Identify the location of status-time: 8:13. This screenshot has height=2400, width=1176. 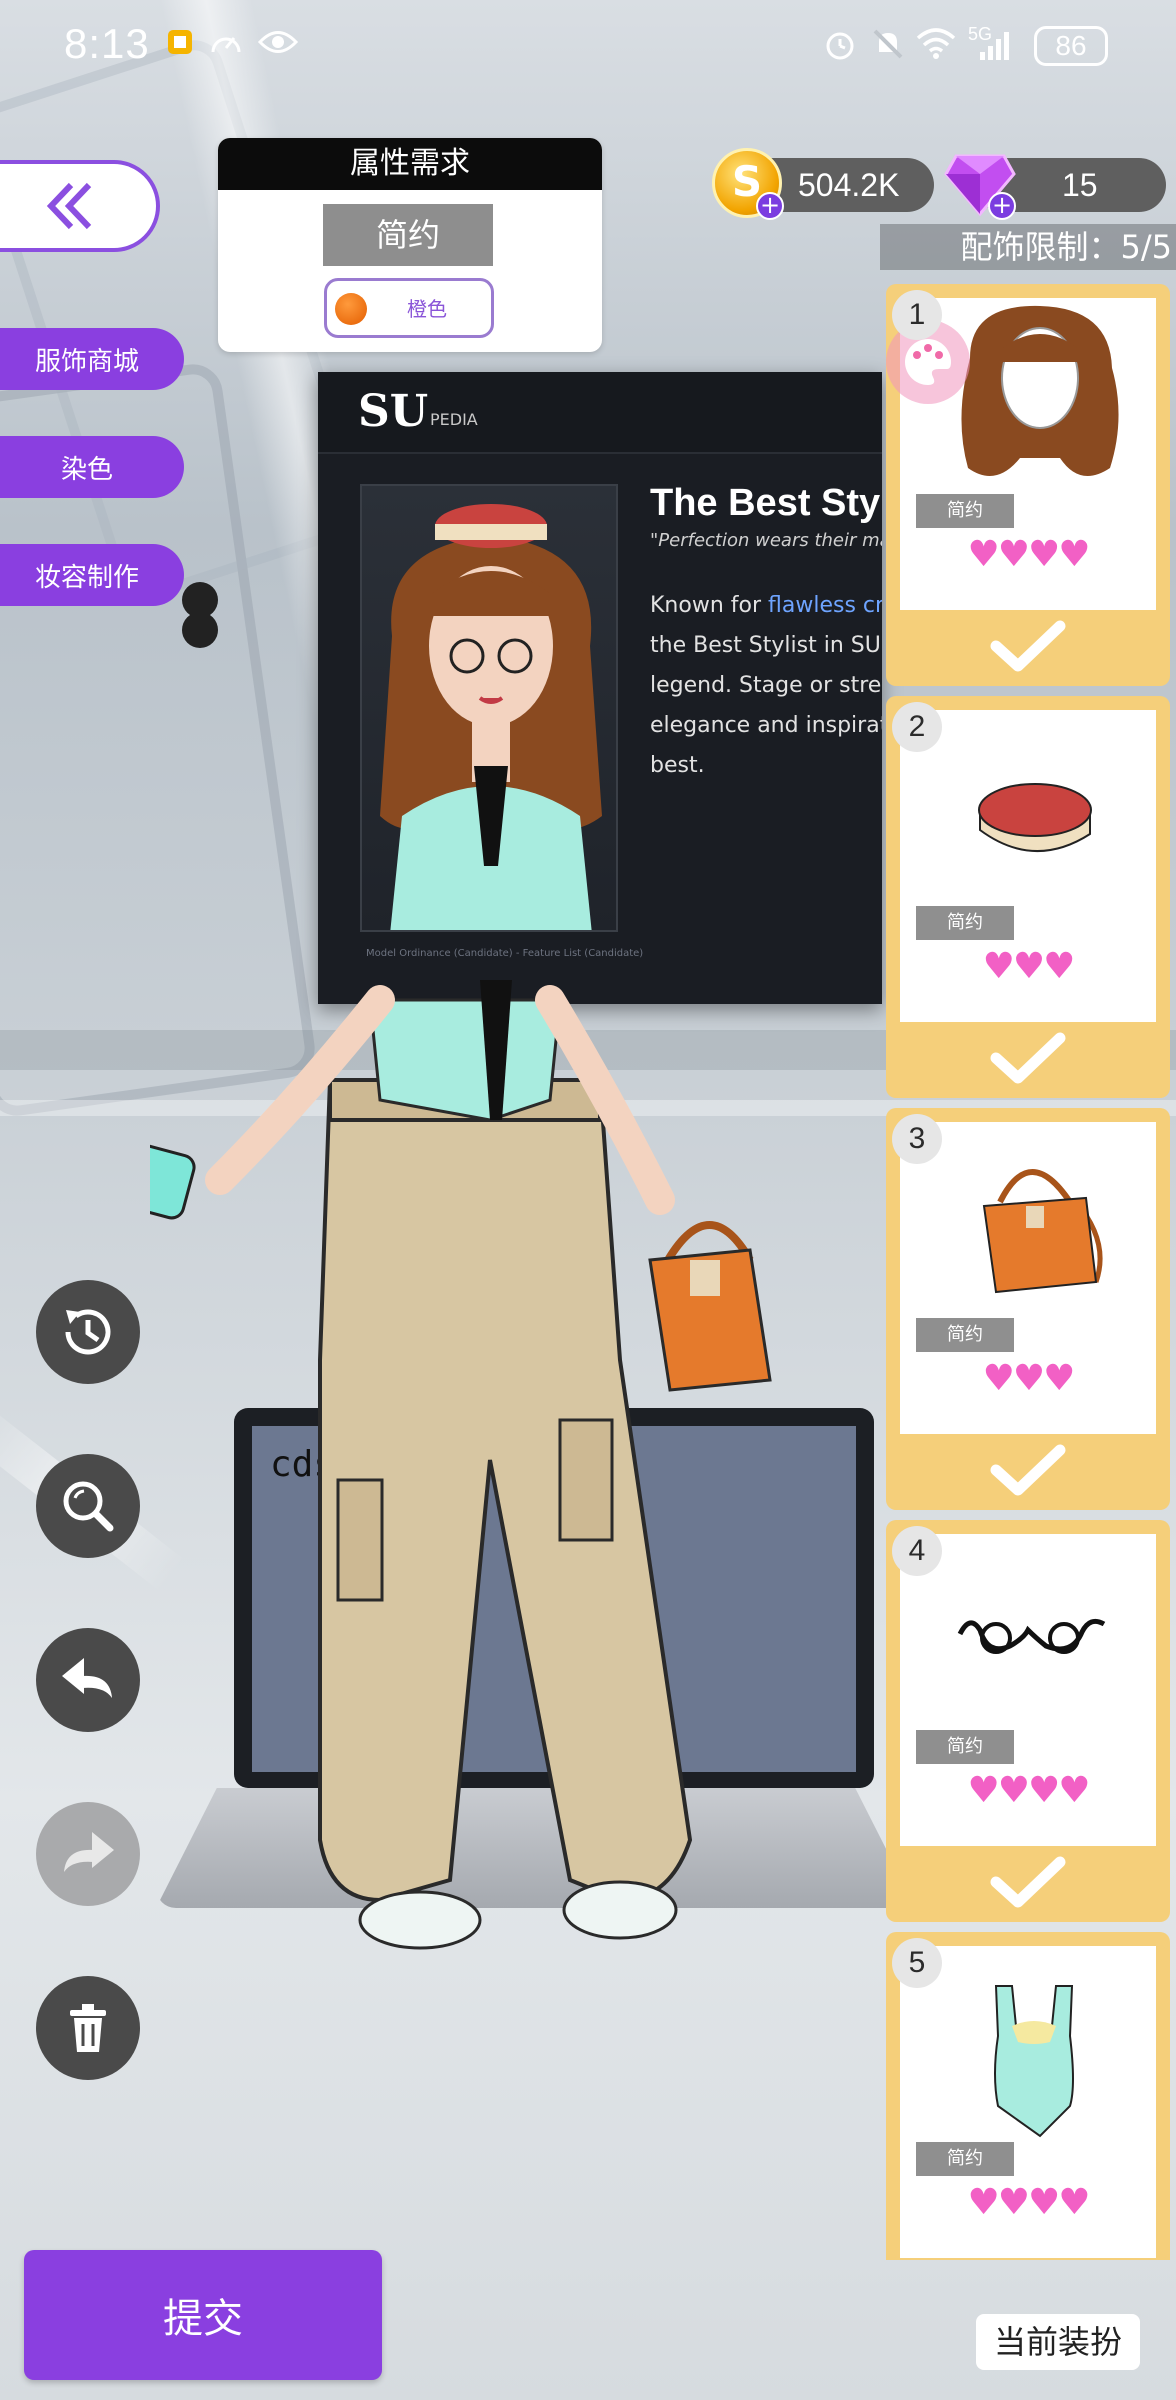
(107, 43).